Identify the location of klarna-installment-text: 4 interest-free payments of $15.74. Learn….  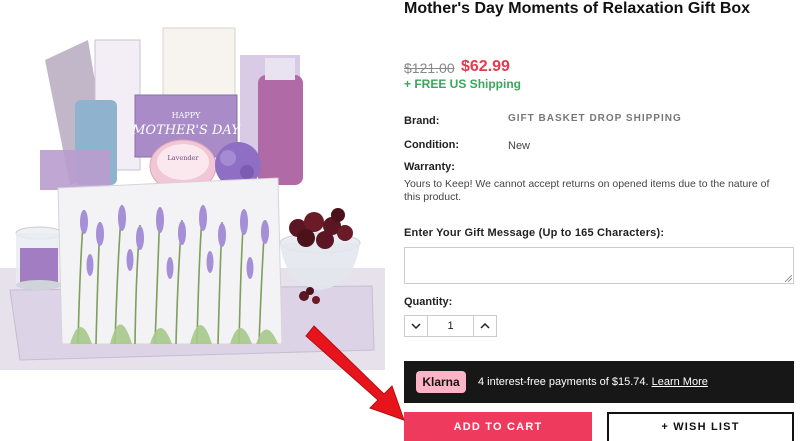
(593, 382).